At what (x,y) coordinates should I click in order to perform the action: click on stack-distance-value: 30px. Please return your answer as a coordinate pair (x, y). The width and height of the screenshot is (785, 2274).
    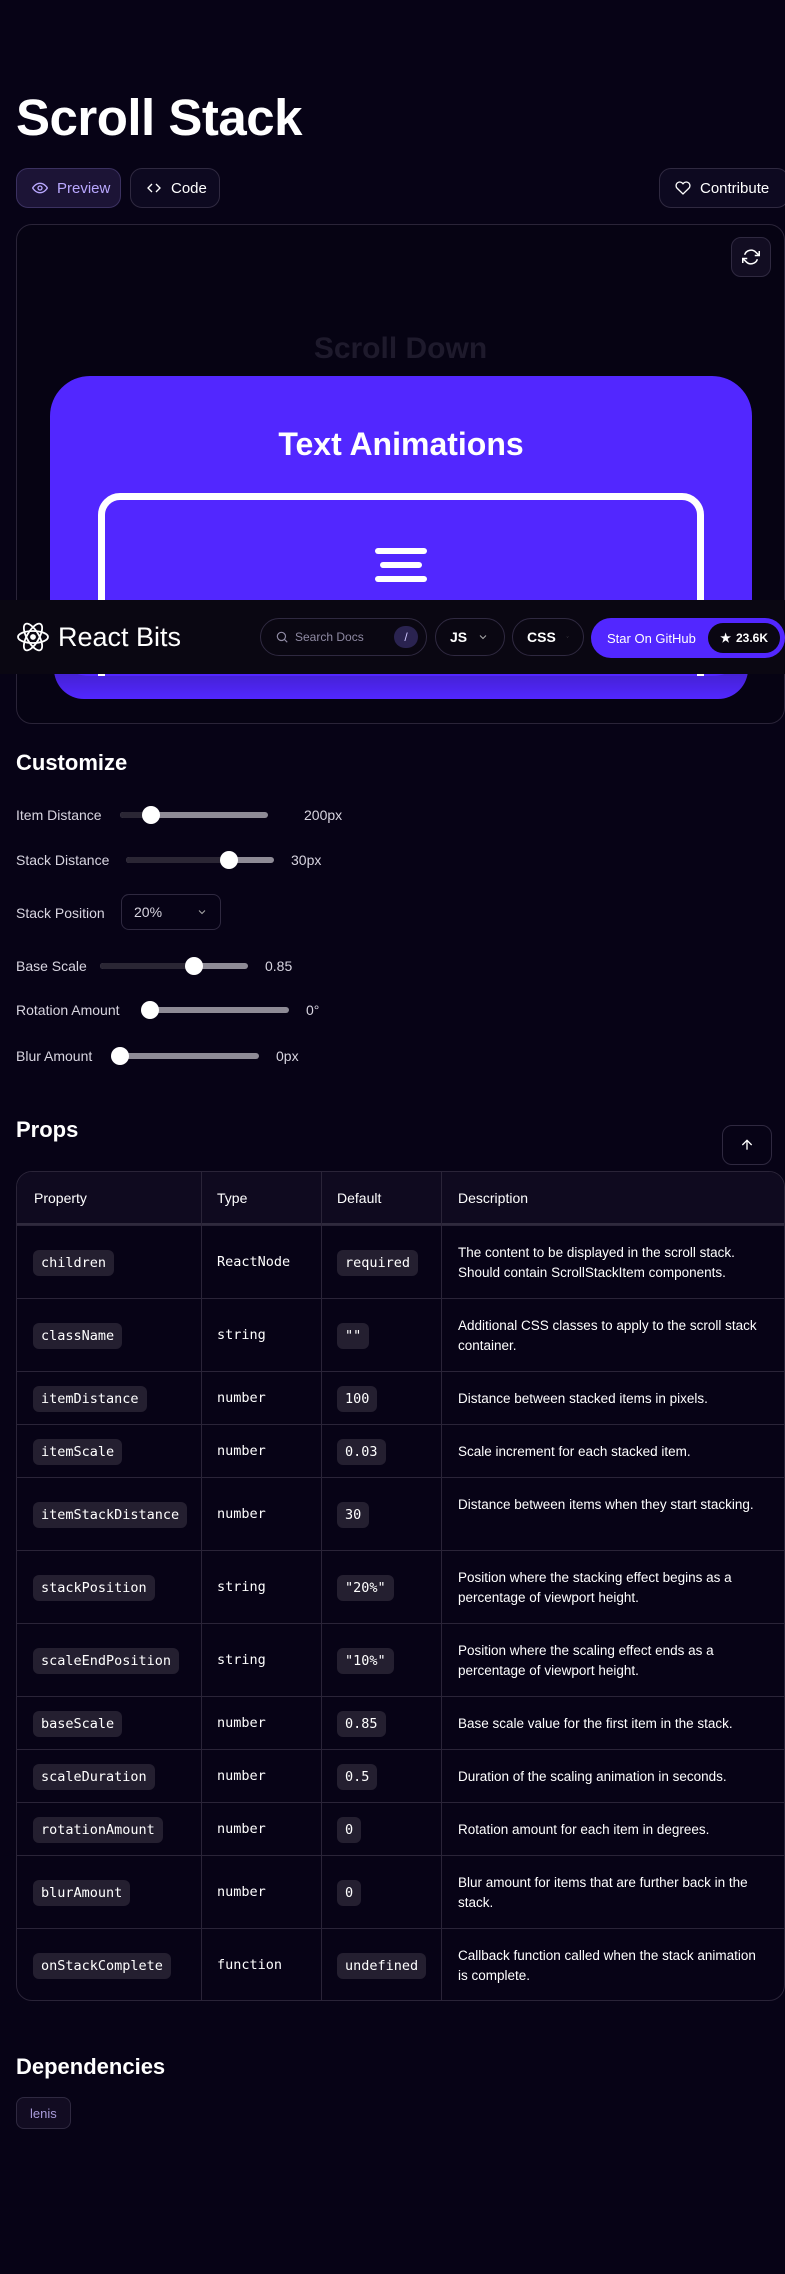
    Looking at the image, I should click on (306, 860).